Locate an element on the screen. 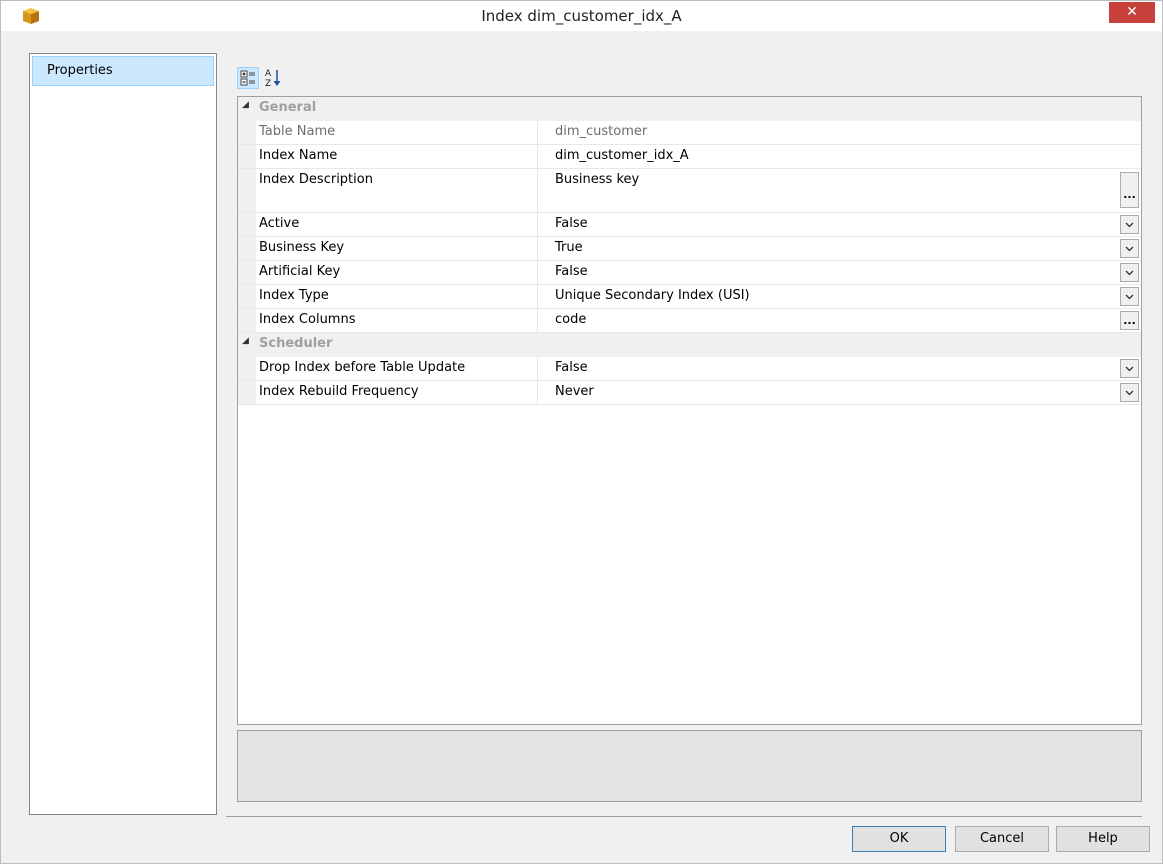 The image size is (1163, 864). category-label: General is located at coordinates (288, 107).